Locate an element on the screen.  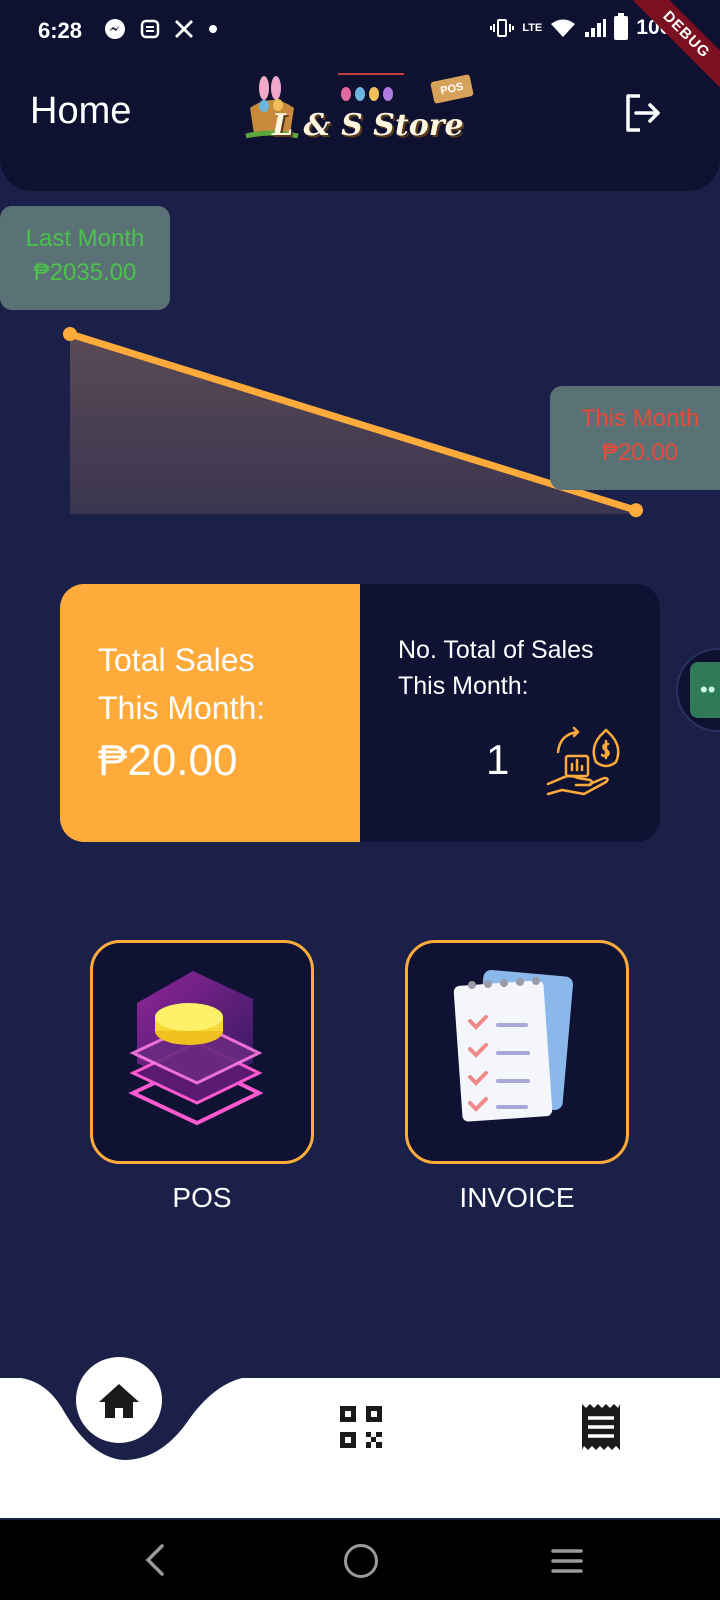
more-options-icon: •• is located at coordinates (705, 690).